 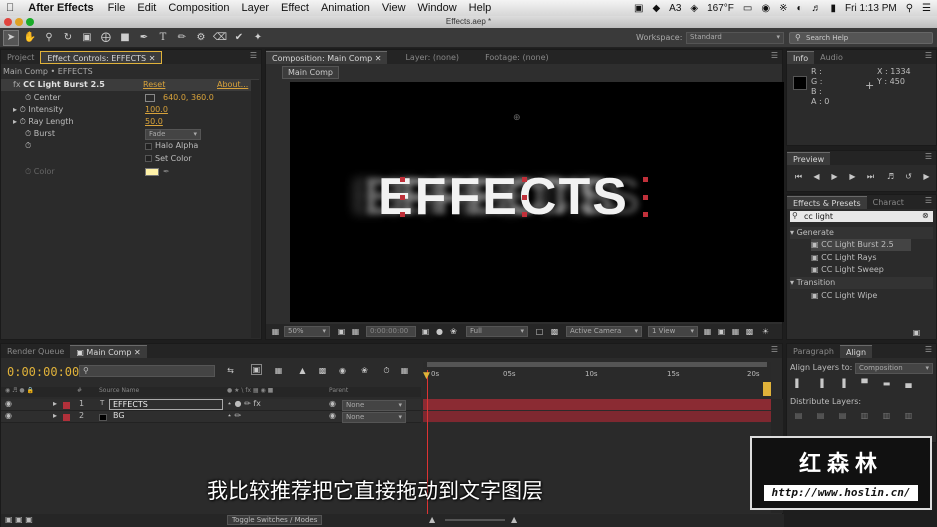 I want to click on dashboard-icon: ◉, so click(x=765, y=8).